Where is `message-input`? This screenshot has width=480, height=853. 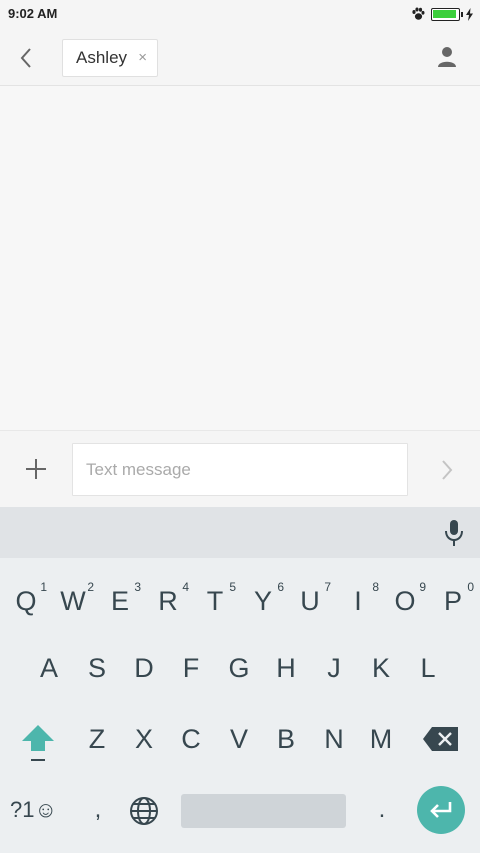 message-input is located at coordinates (240, 469).